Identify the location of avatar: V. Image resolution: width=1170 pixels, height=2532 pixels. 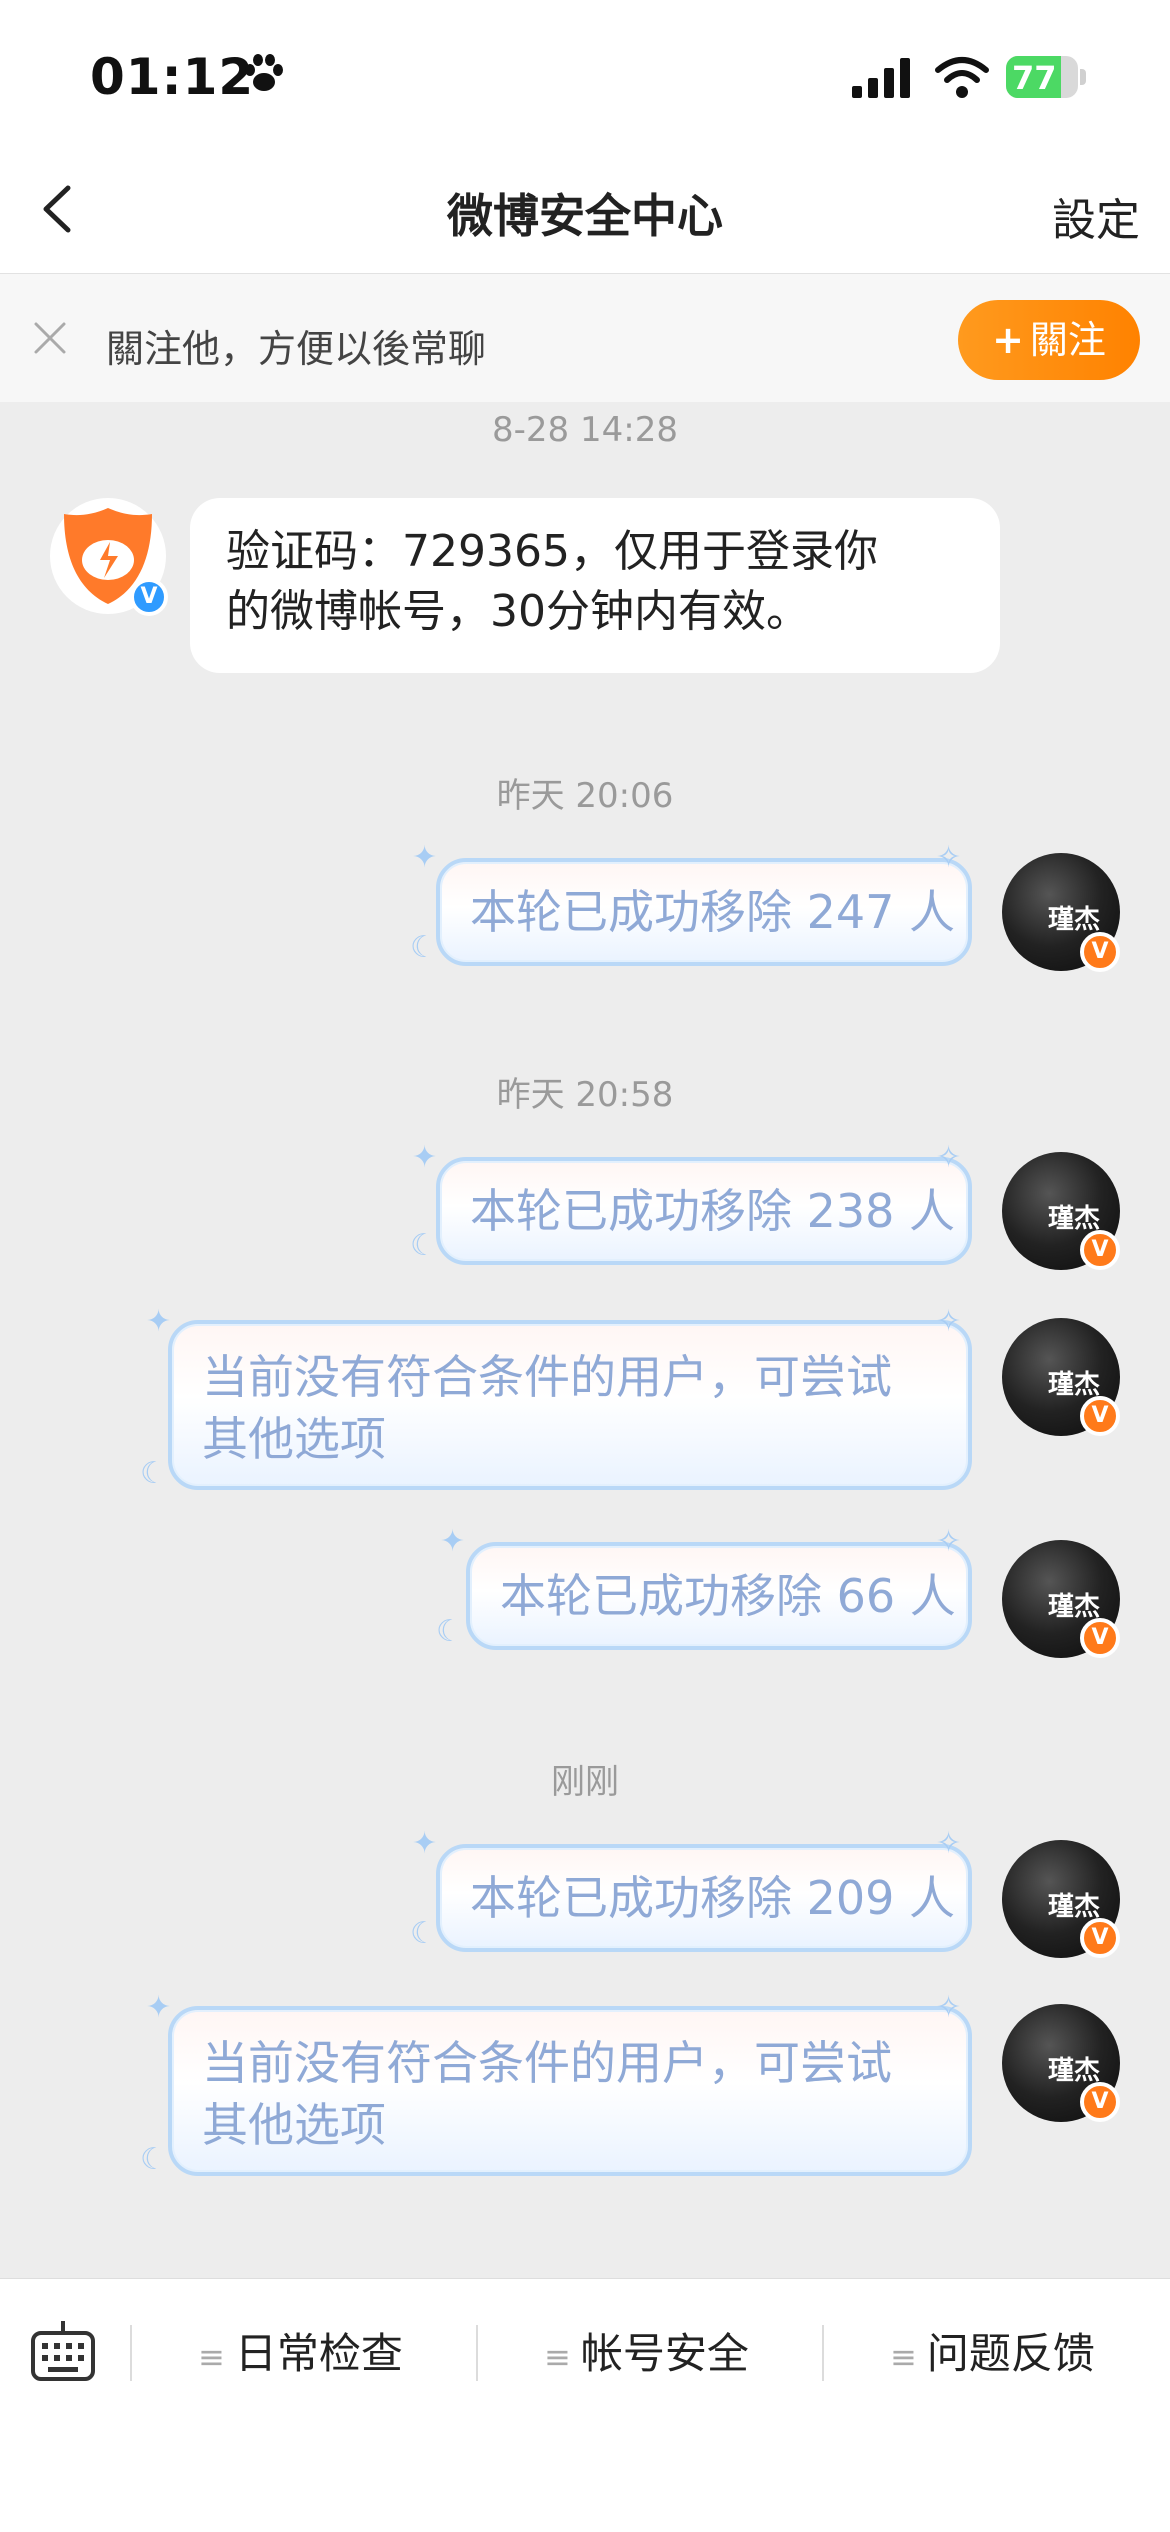
(109, 557).